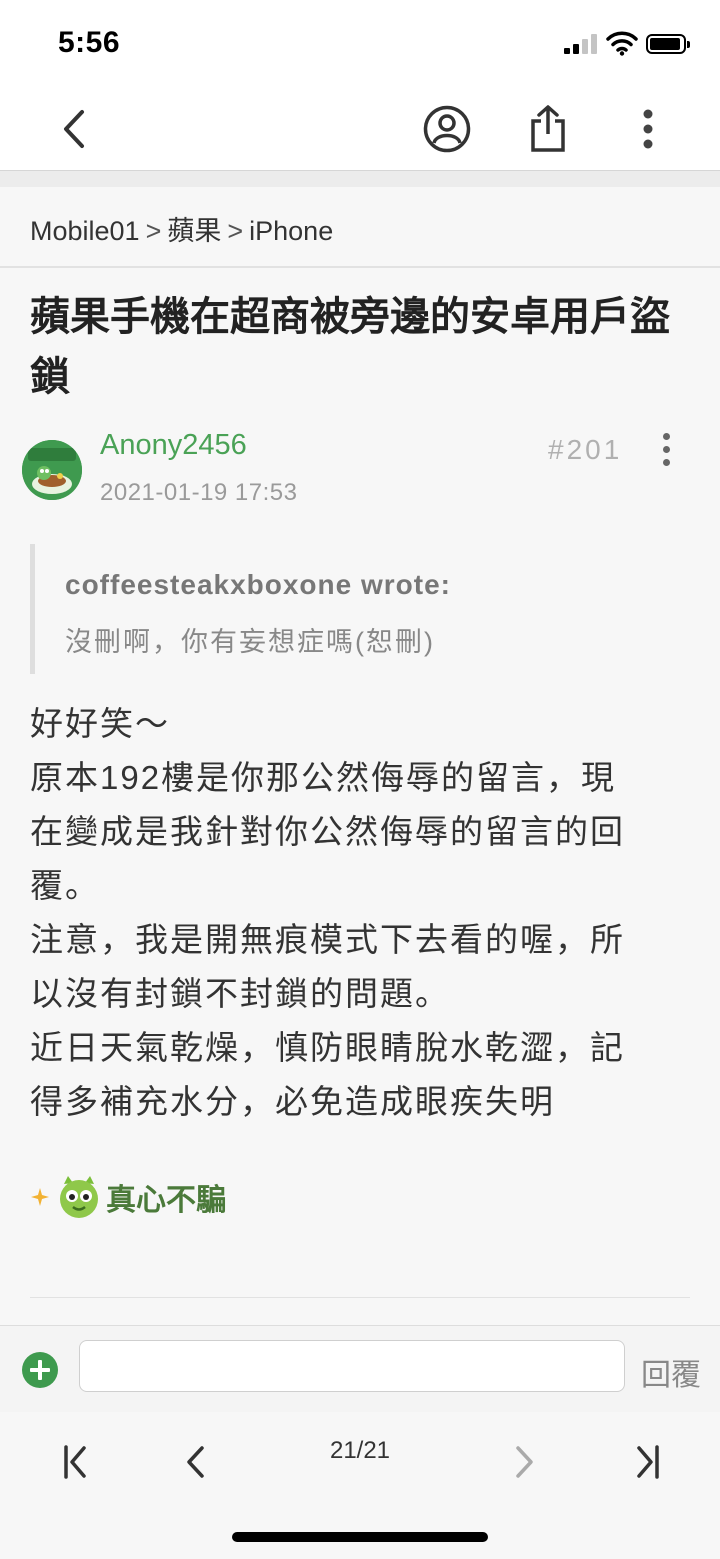 This screenshot has width=720, height=1559. Describe the element at coordinates (327, 939) in the screenshot. I see `post-body-line: 注意，我是開無痕模式下去看的喔，所` at that location.